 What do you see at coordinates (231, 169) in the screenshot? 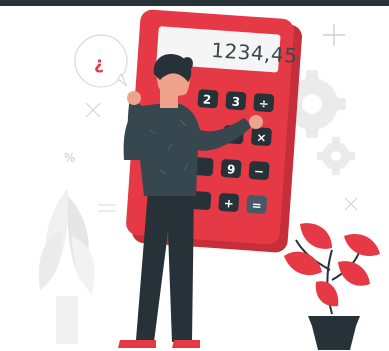
I see `key-9: 9` at bounding box center [231, 169].